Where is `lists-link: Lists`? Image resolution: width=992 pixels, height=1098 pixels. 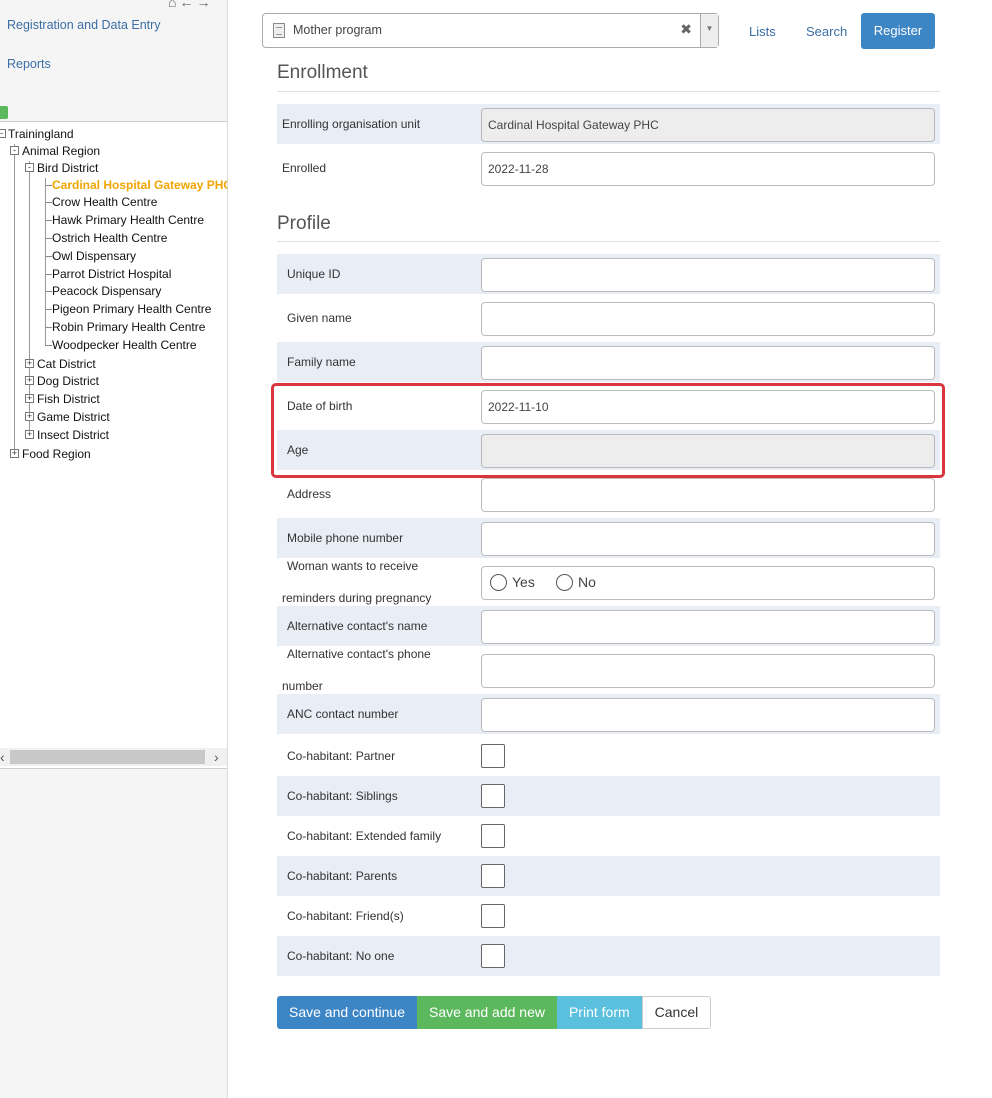 lists-link: Lists is located at coordinates (762, 31).